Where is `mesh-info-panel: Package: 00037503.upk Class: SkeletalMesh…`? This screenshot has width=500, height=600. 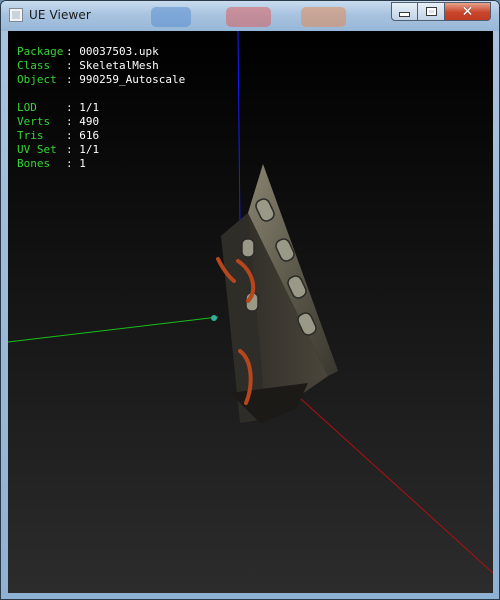 mesh-info-panel: Package: 00037503.upk Class: SkeletalMesh… is located at coordinates (101, 108).